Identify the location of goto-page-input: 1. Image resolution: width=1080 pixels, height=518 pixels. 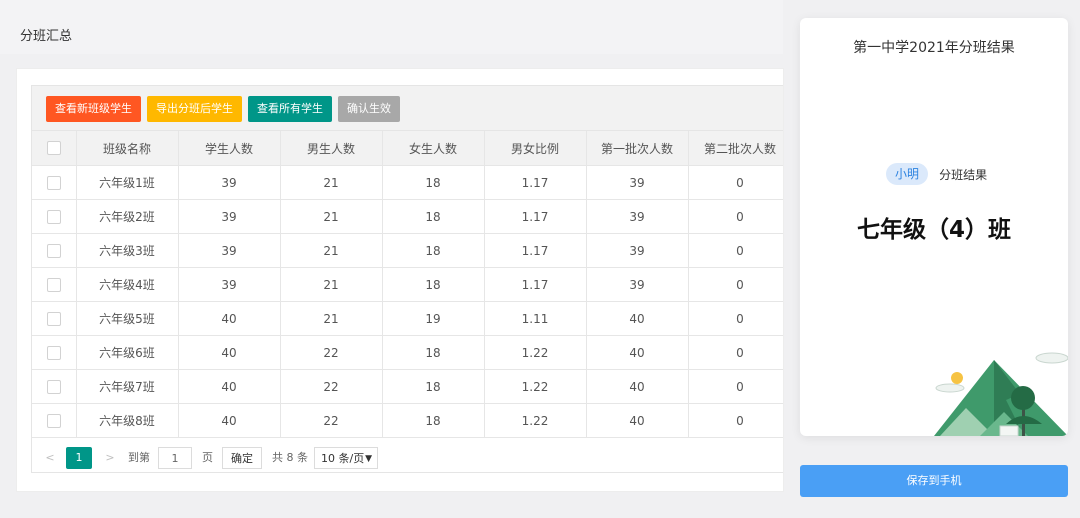
(175, 458).